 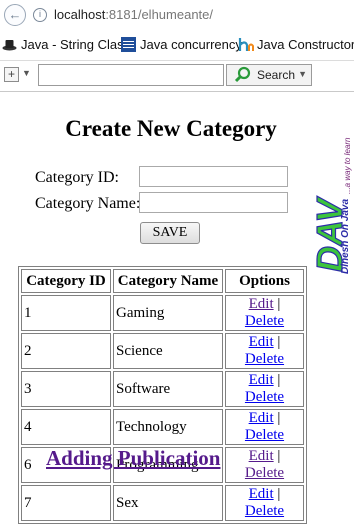 I want to click on table-row: 2 Science Edit | Delete, so click(x=162, y=351).